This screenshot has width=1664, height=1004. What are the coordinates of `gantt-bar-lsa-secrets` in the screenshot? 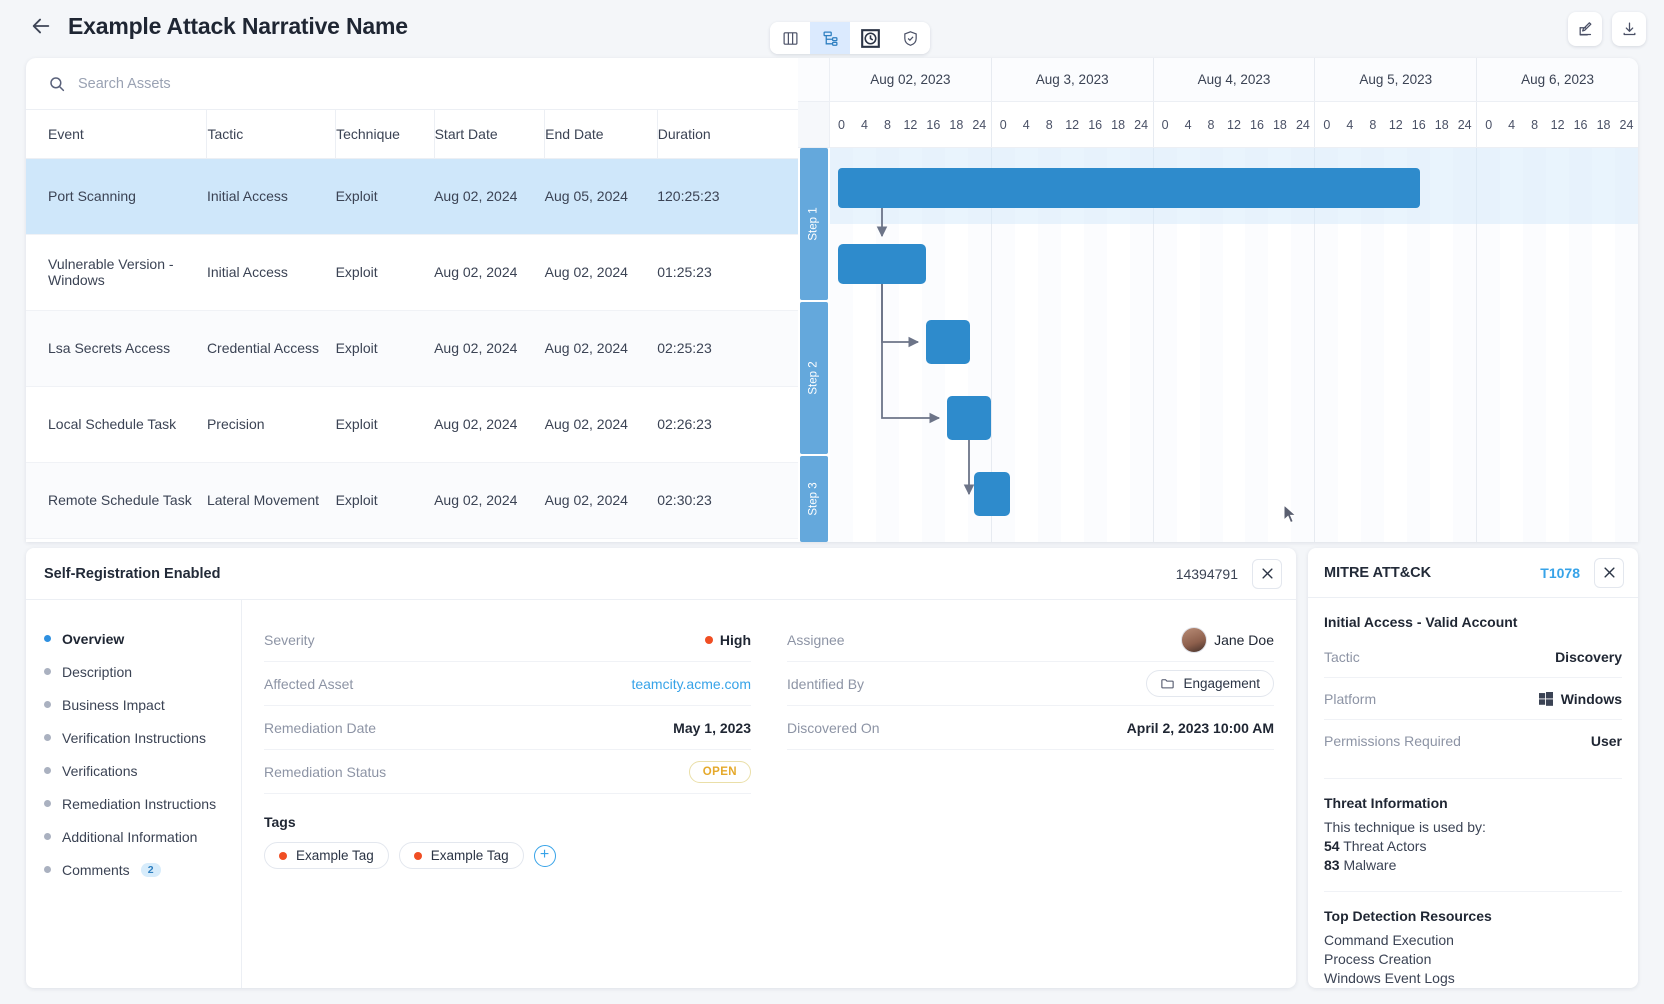 It's located at (948, 342).